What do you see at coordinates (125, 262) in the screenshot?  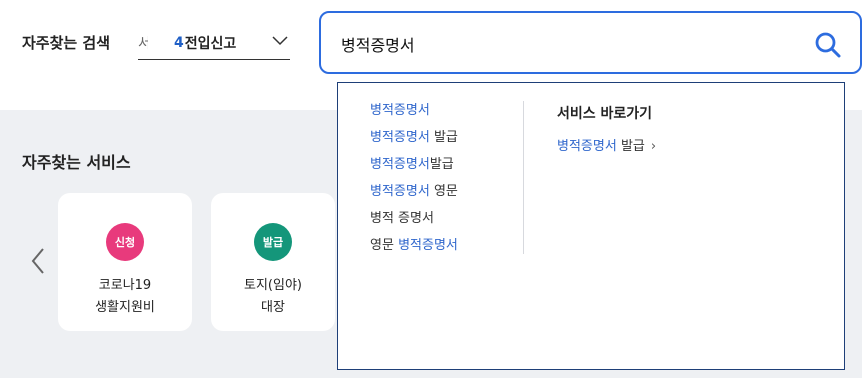 I see `service-card-corona-support: 신청 코로나19 생활지원비` at bounding box center [125, 262].